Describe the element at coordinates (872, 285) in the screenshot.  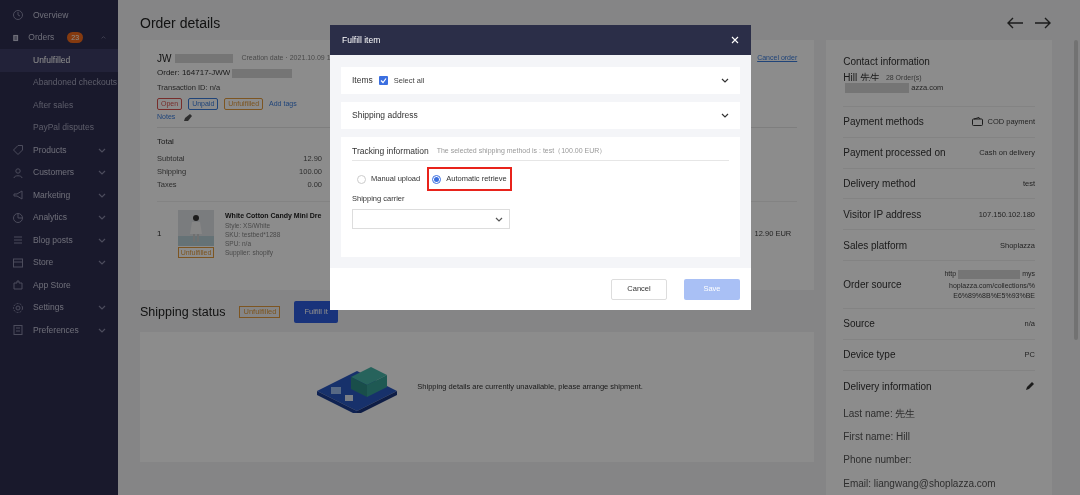
I see `info-label: Order source` at that location.